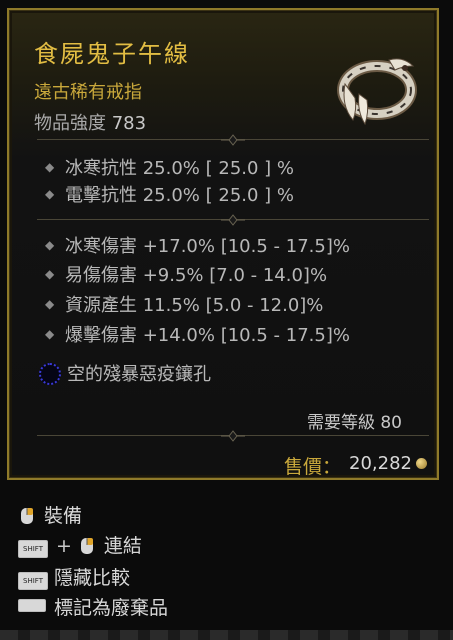 This screenshot has width=453, height=640. Describe the element at coordinates (32, 605) in the screenshot. I see `space-key-icon` at that location.